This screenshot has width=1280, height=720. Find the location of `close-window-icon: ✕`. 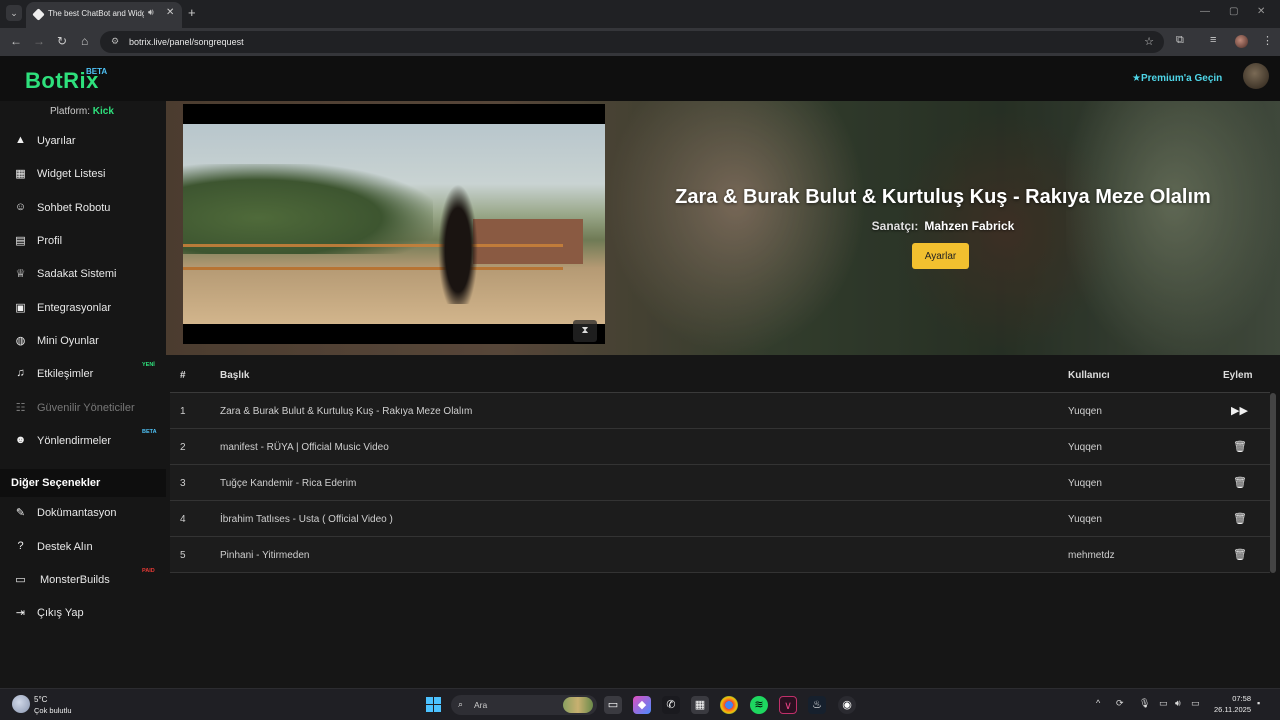

close-window-icon: ✕ is located at coordinates (1261, 11).